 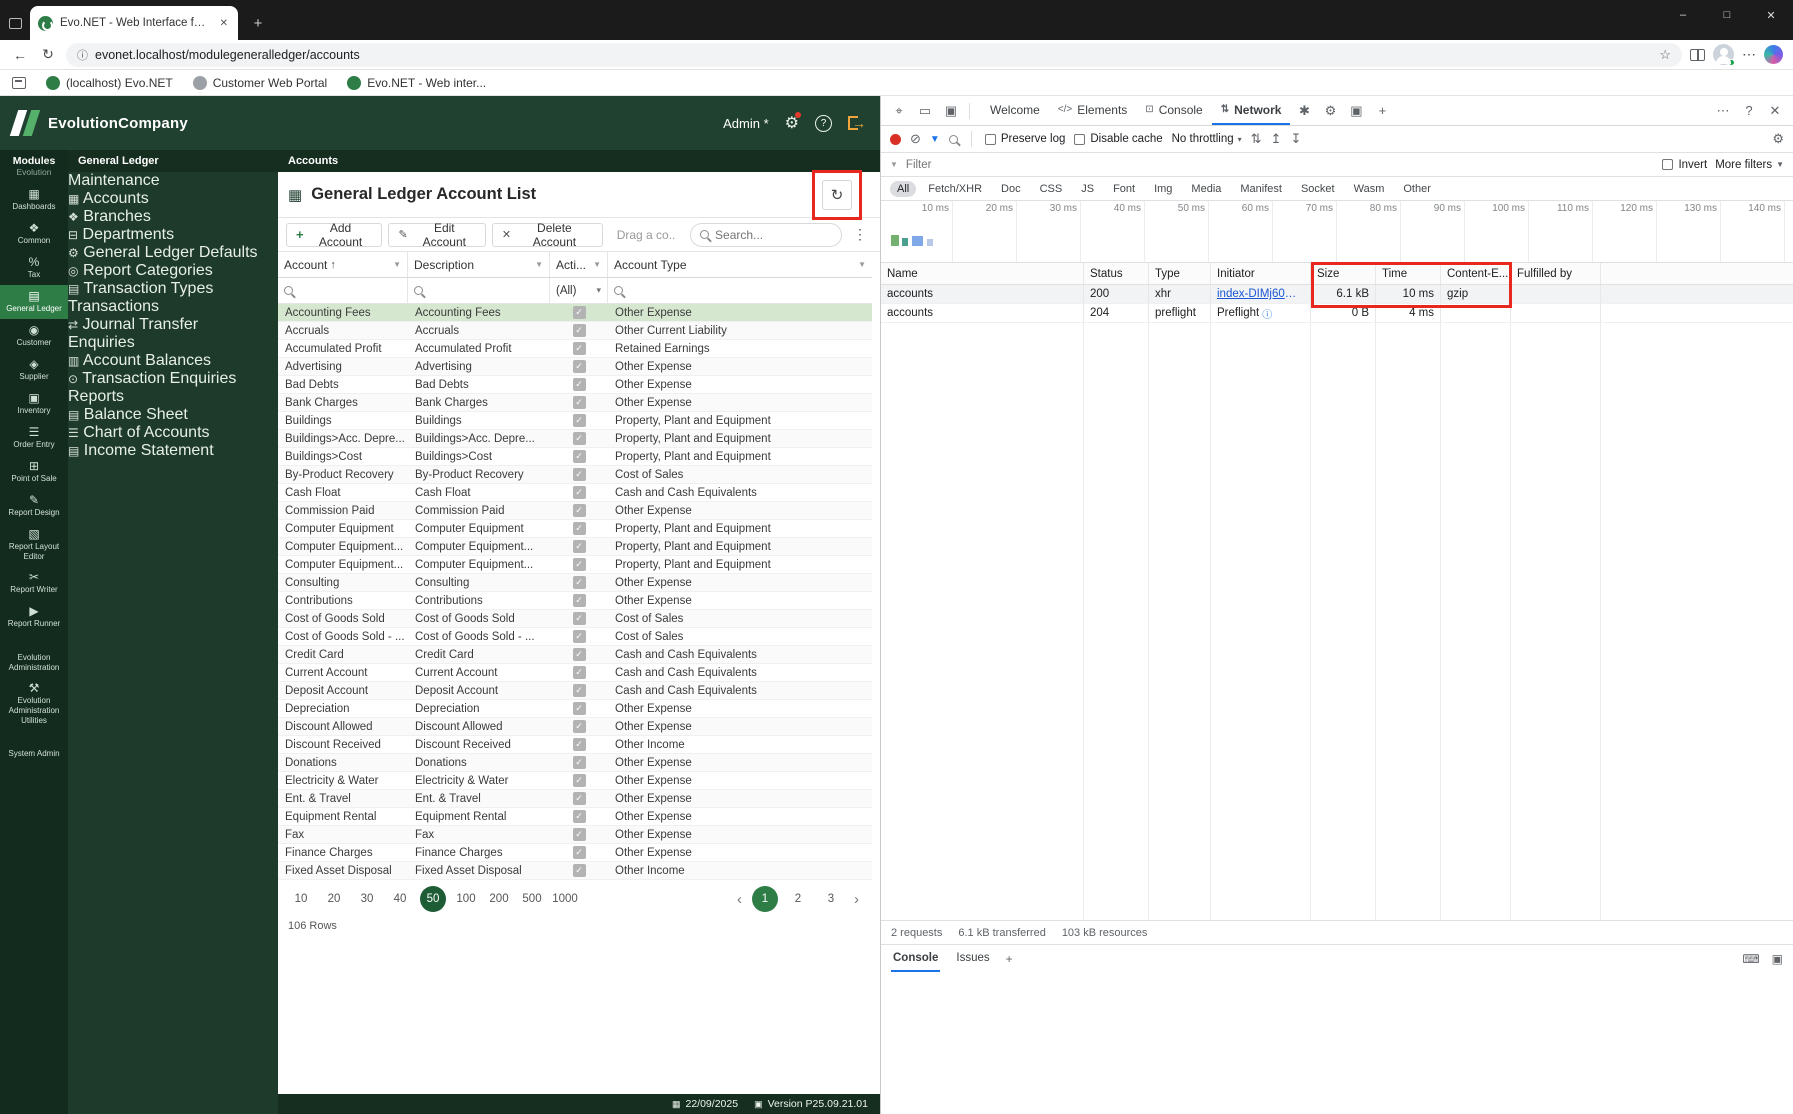 What do you see at coordinates (774, 234) in the screenshot?
I see `search-input` at bounding box center [774, 234].